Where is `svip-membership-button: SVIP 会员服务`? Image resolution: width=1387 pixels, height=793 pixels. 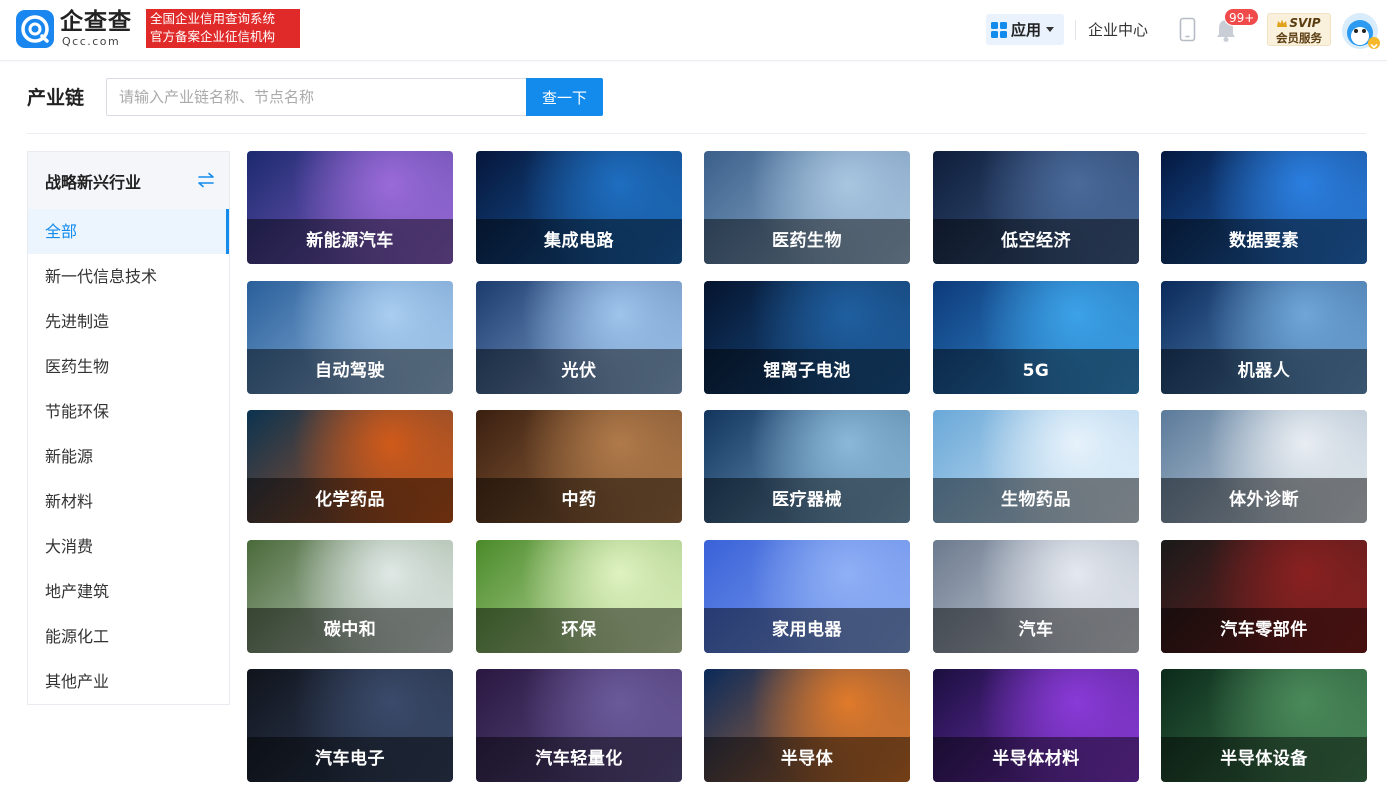
svip-membership-button: SVIP 会员服务 is located at coordinates (1299, 29).